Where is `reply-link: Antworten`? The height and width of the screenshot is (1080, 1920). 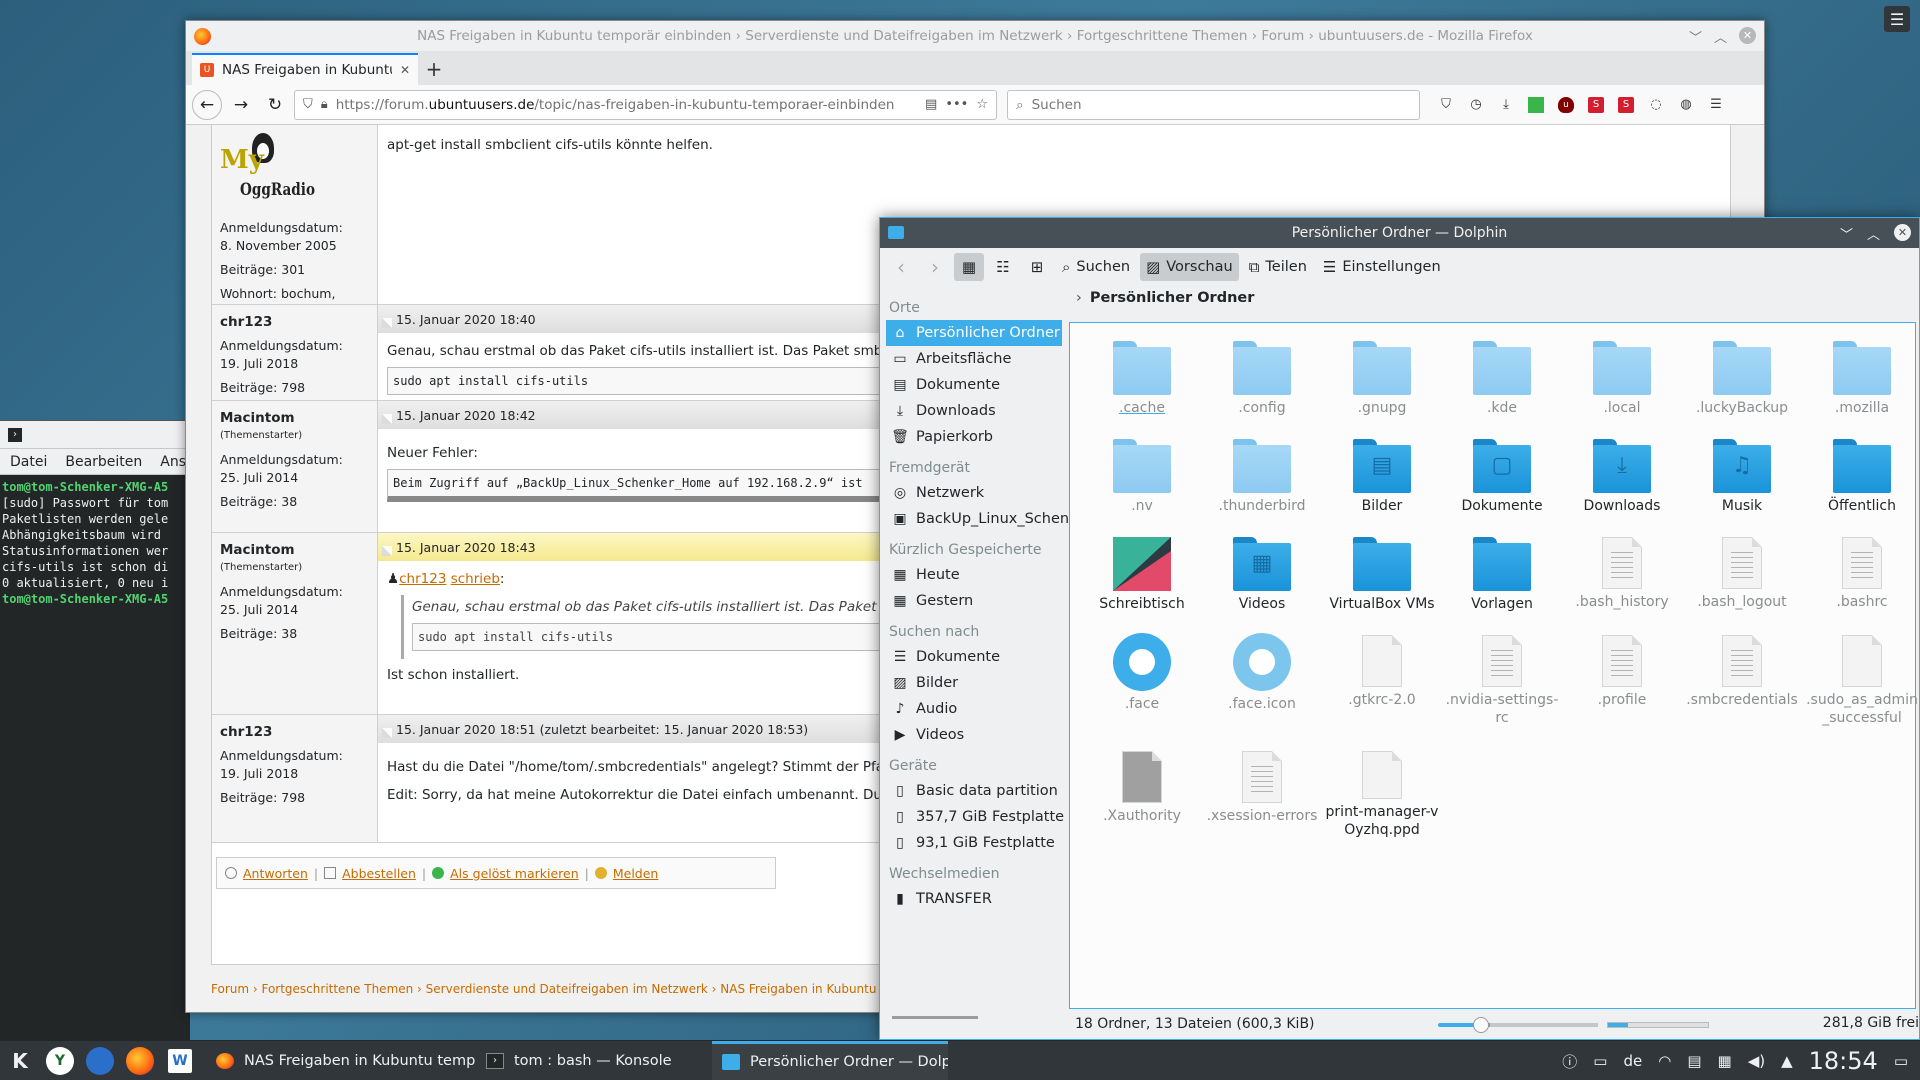
reply-link: Antworten is located at coordinates (275, 873).